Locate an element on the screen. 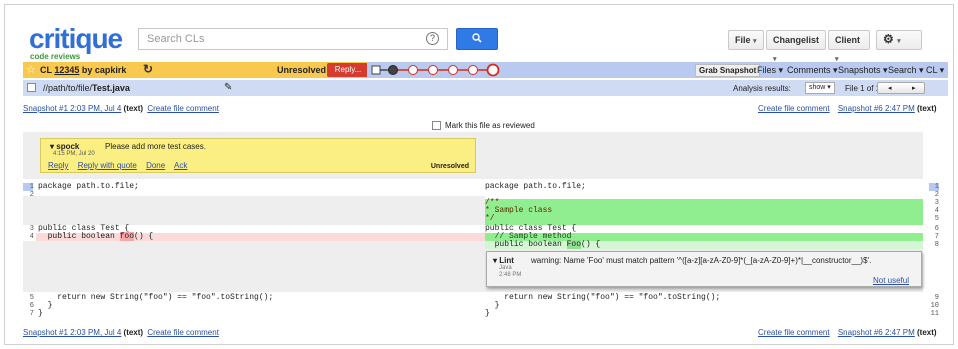  code-line: public boolean foo() { is located at coordinates (96, 236).